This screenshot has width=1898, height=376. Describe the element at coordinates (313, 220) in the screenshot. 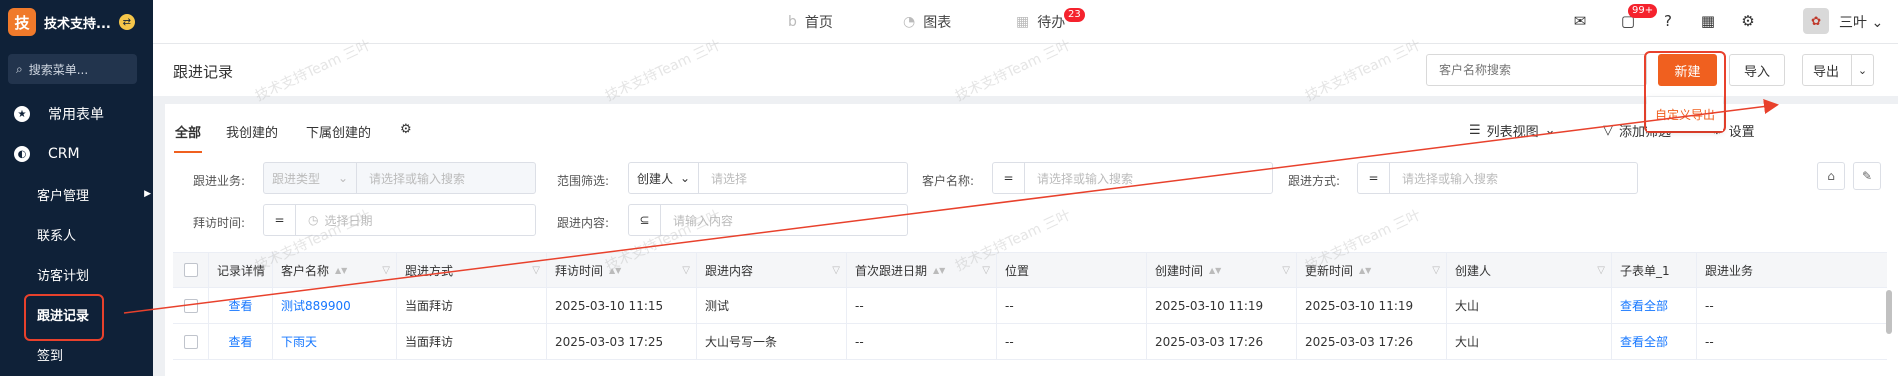

I see `clock-icon: ◷` at that location.